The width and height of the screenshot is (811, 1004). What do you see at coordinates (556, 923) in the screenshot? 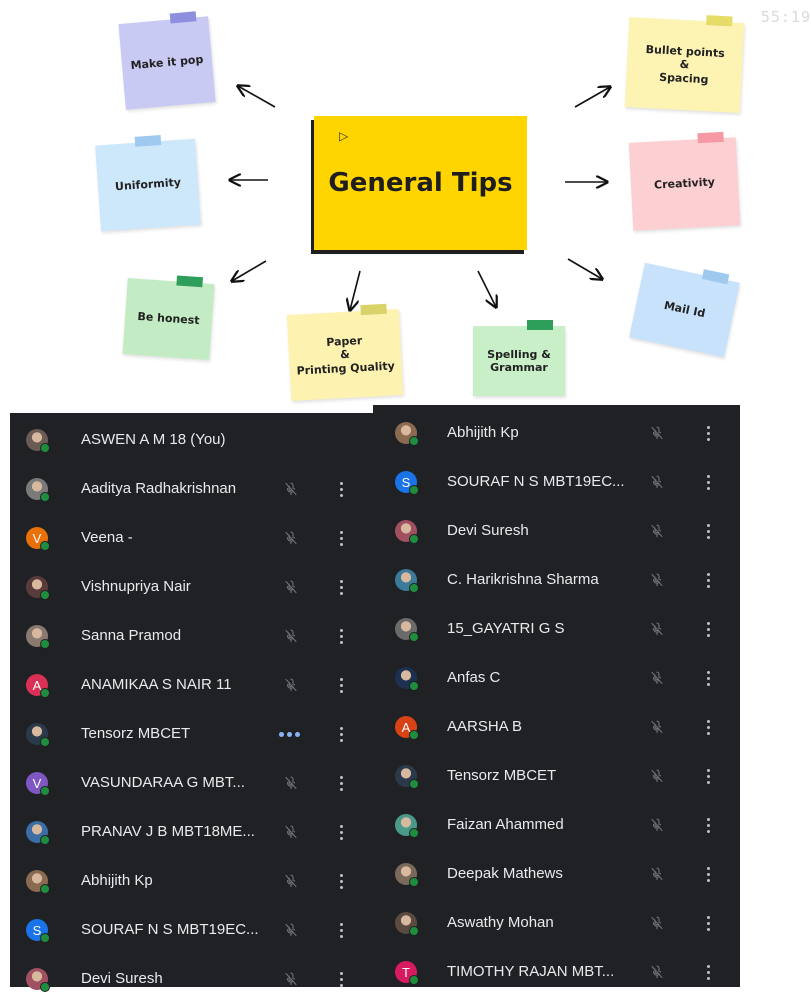
I see `participant-row: Aswathy Mohan` at bounding box center [556, 923].